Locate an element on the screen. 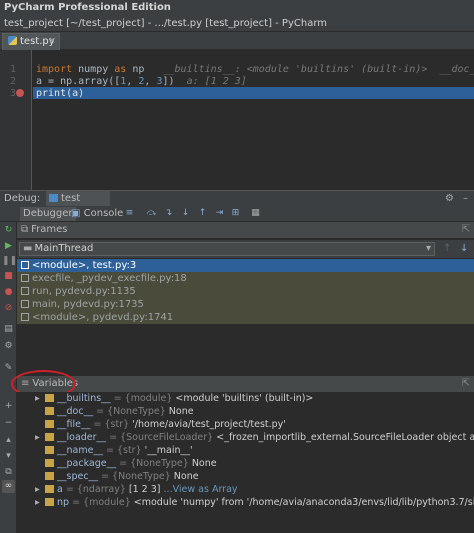 The height and width of the screenshot is (533, 474). debug-toolbar: Debugger ▣ Console ≡ ⤼ ↴ ↓ ↑ ⇥ ⊞ ▦ is located at coordinates (237, 214).